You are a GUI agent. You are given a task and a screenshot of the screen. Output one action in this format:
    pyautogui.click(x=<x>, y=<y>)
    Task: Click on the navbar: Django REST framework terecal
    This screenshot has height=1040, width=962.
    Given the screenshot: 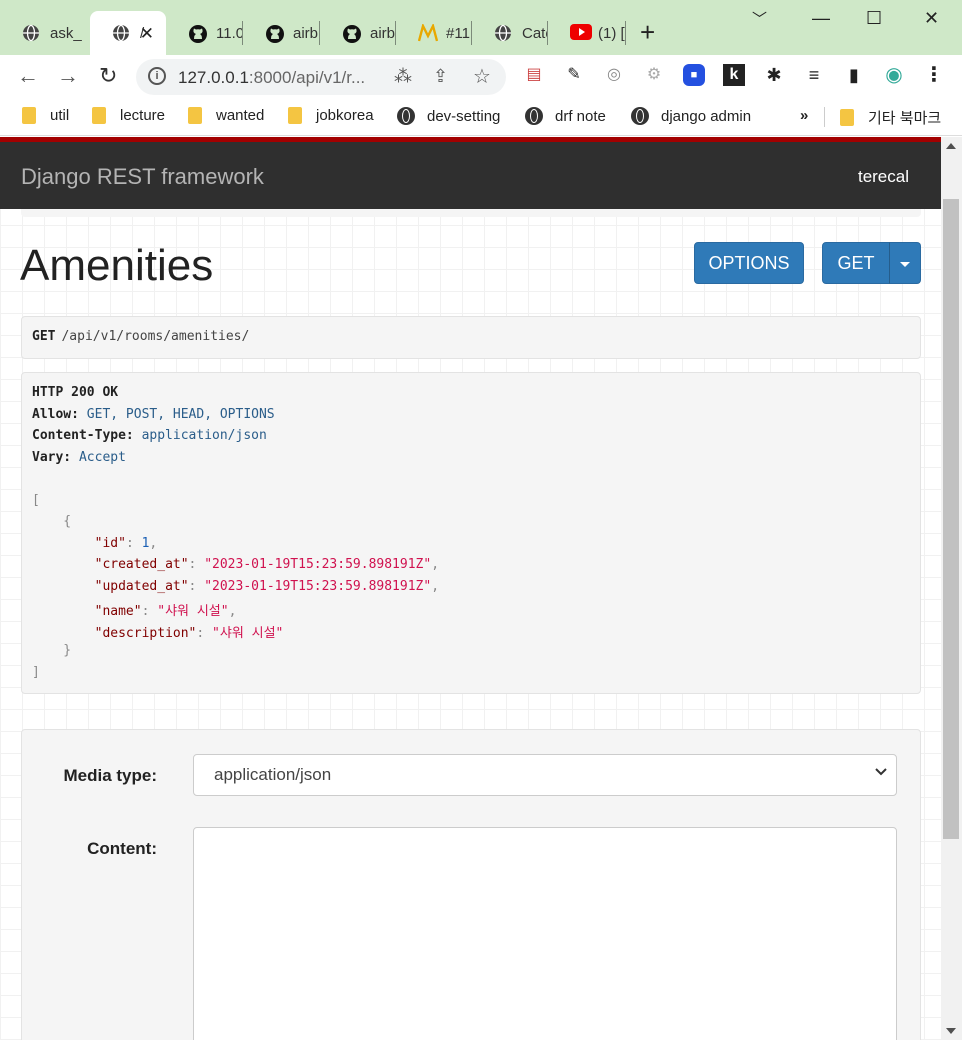 What is the action you would take?
    pyautogui.click(x=470, y=175)
    